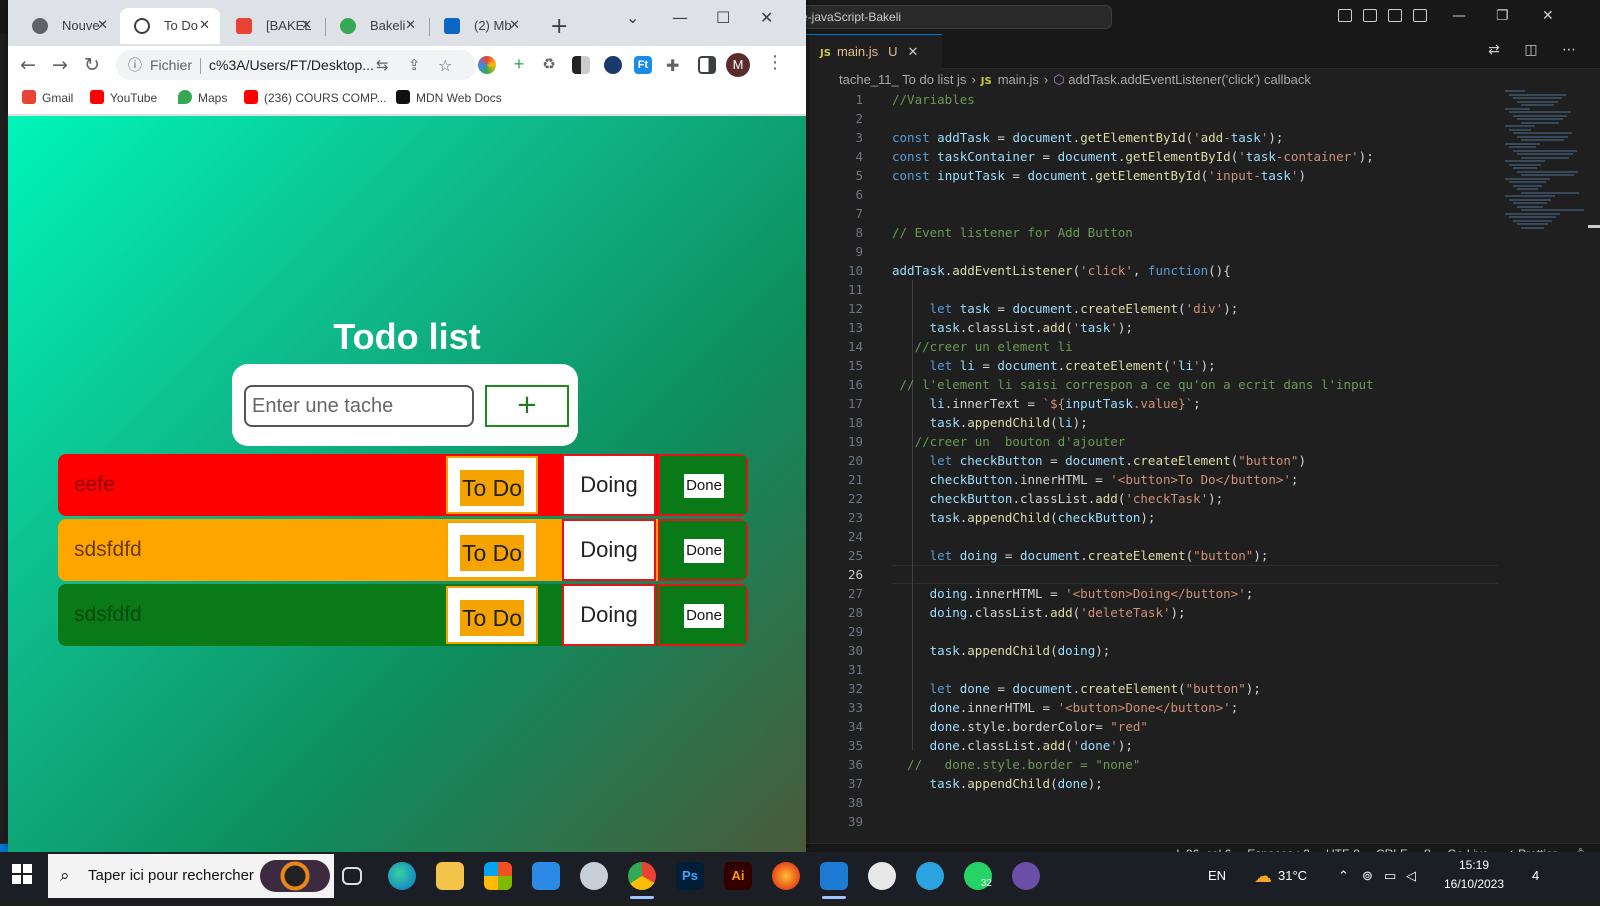  I want to click on recycle-extension-icon: ♻, so click(549, 65).